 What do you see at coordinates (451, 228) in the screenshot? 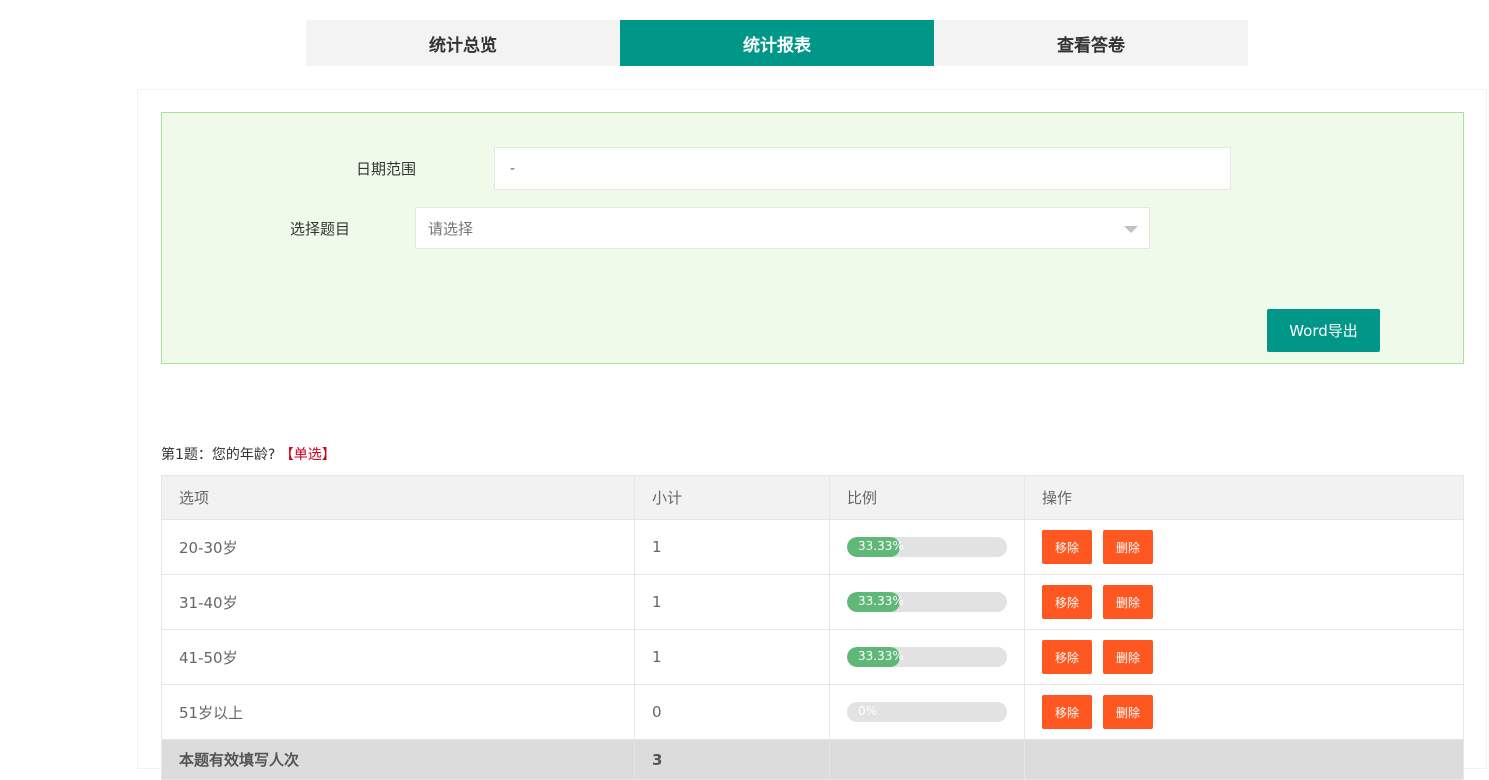
I see `question-select-placeholder: 请选择` at bounding box center [451, 228].